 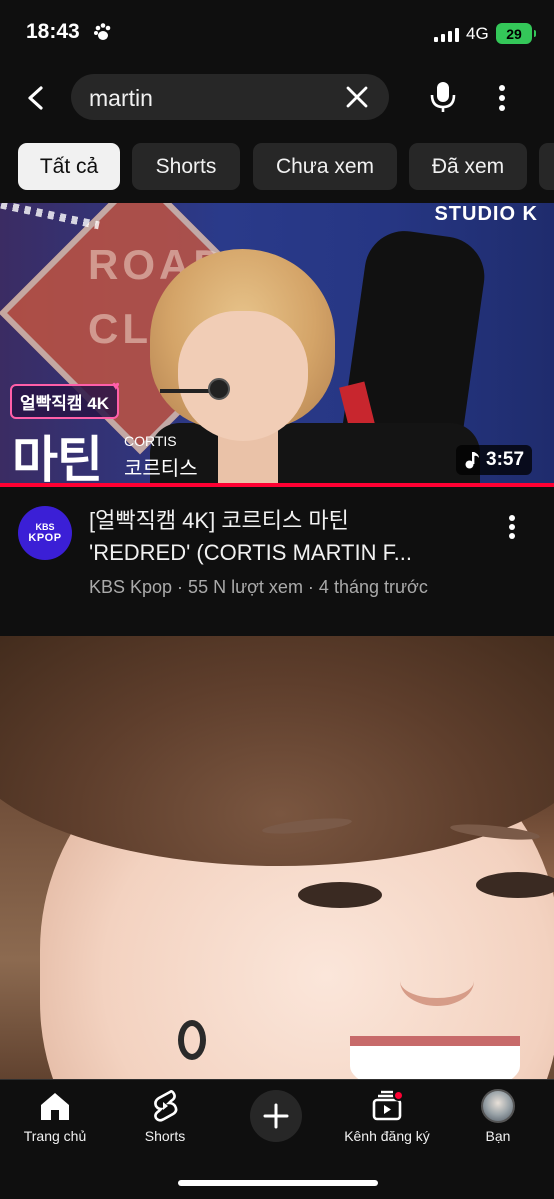 I want to click on headset-mic, so click(x=219, y=389).